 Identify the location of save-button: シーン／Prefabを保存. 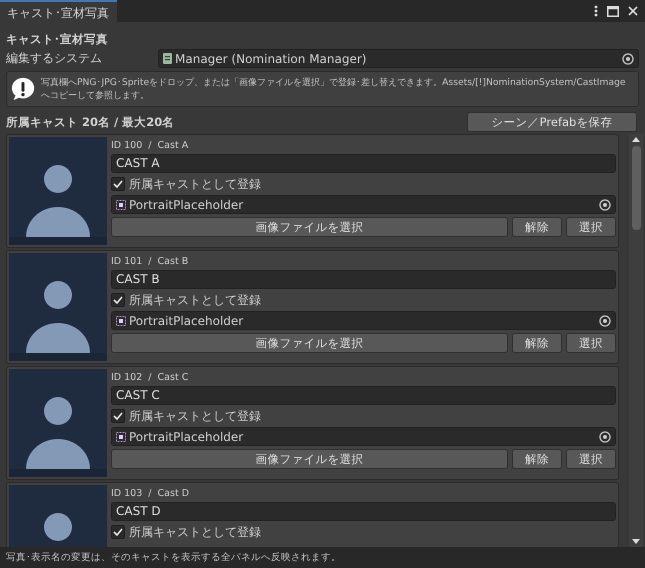
(552, 122).